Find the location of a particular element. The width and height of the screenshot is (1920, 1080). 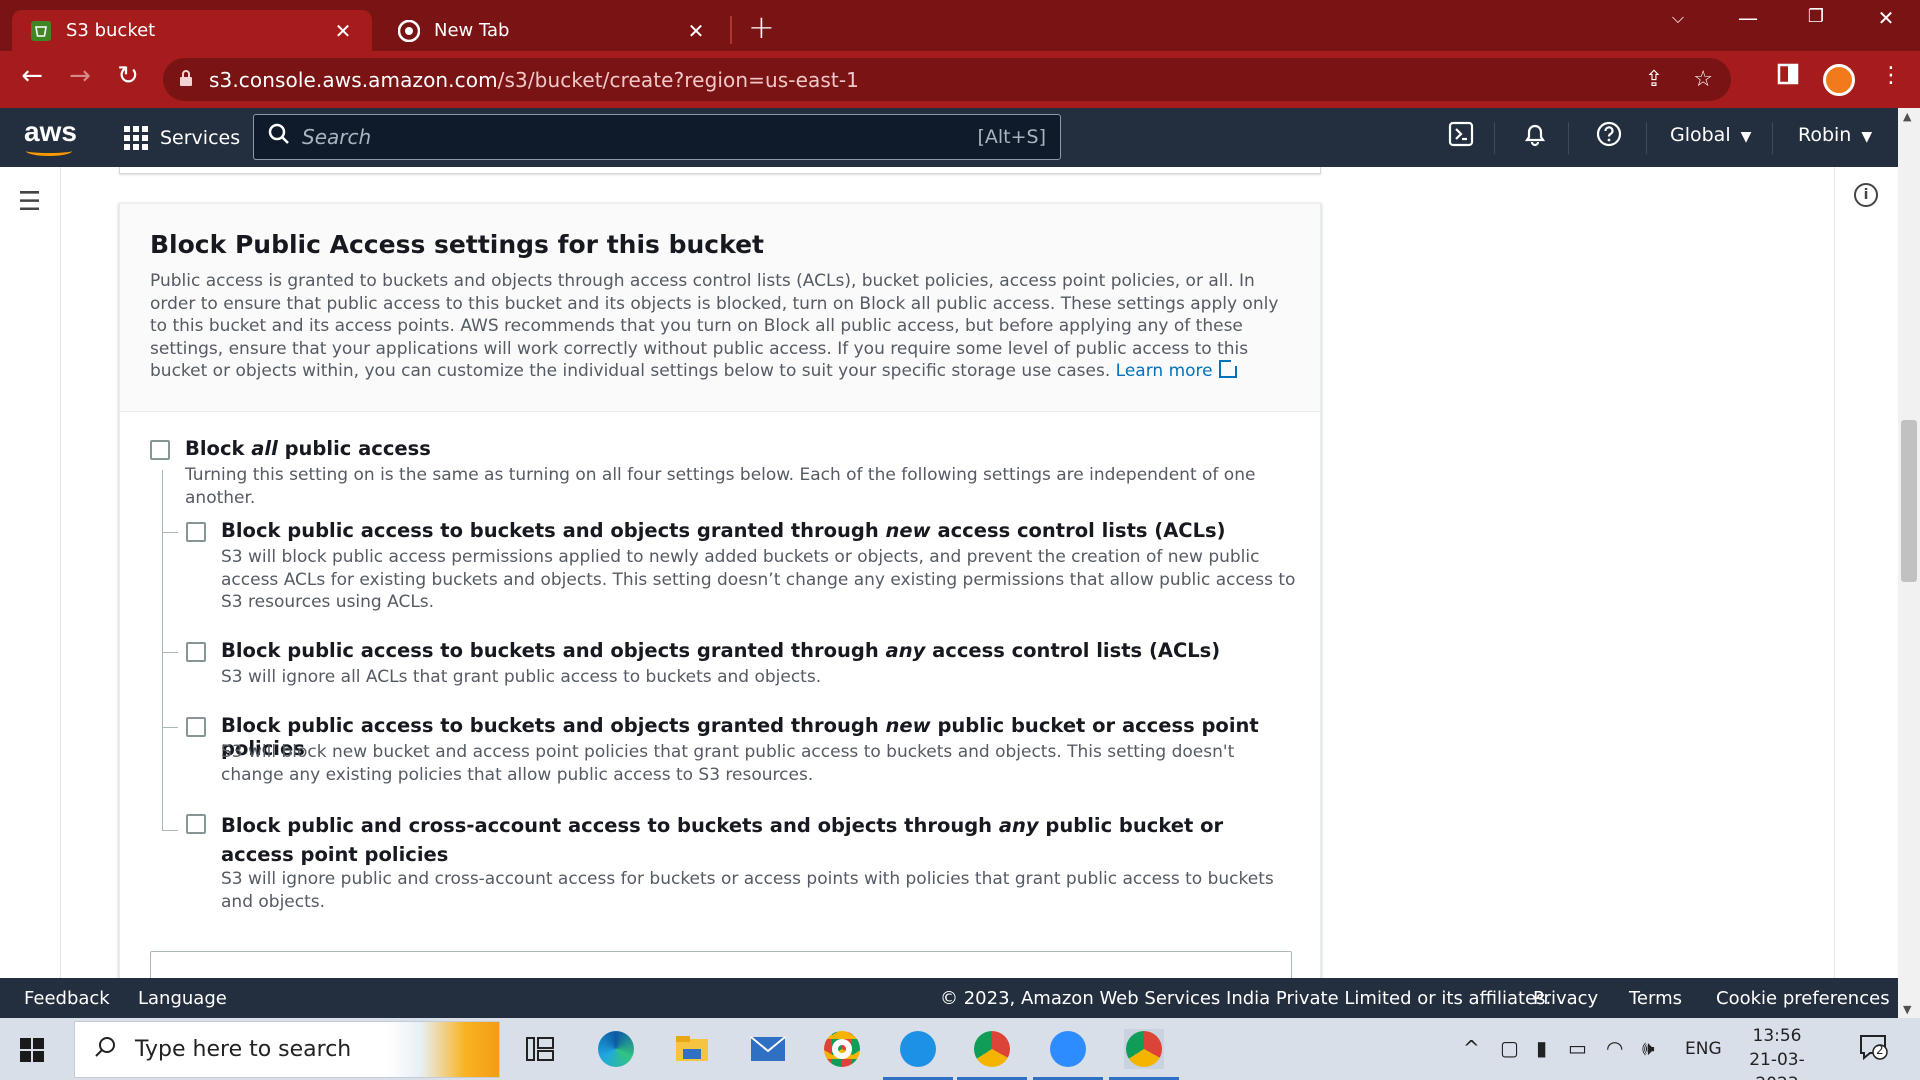

region-selector: Global ▼ is located at coordinates (1710, 135).